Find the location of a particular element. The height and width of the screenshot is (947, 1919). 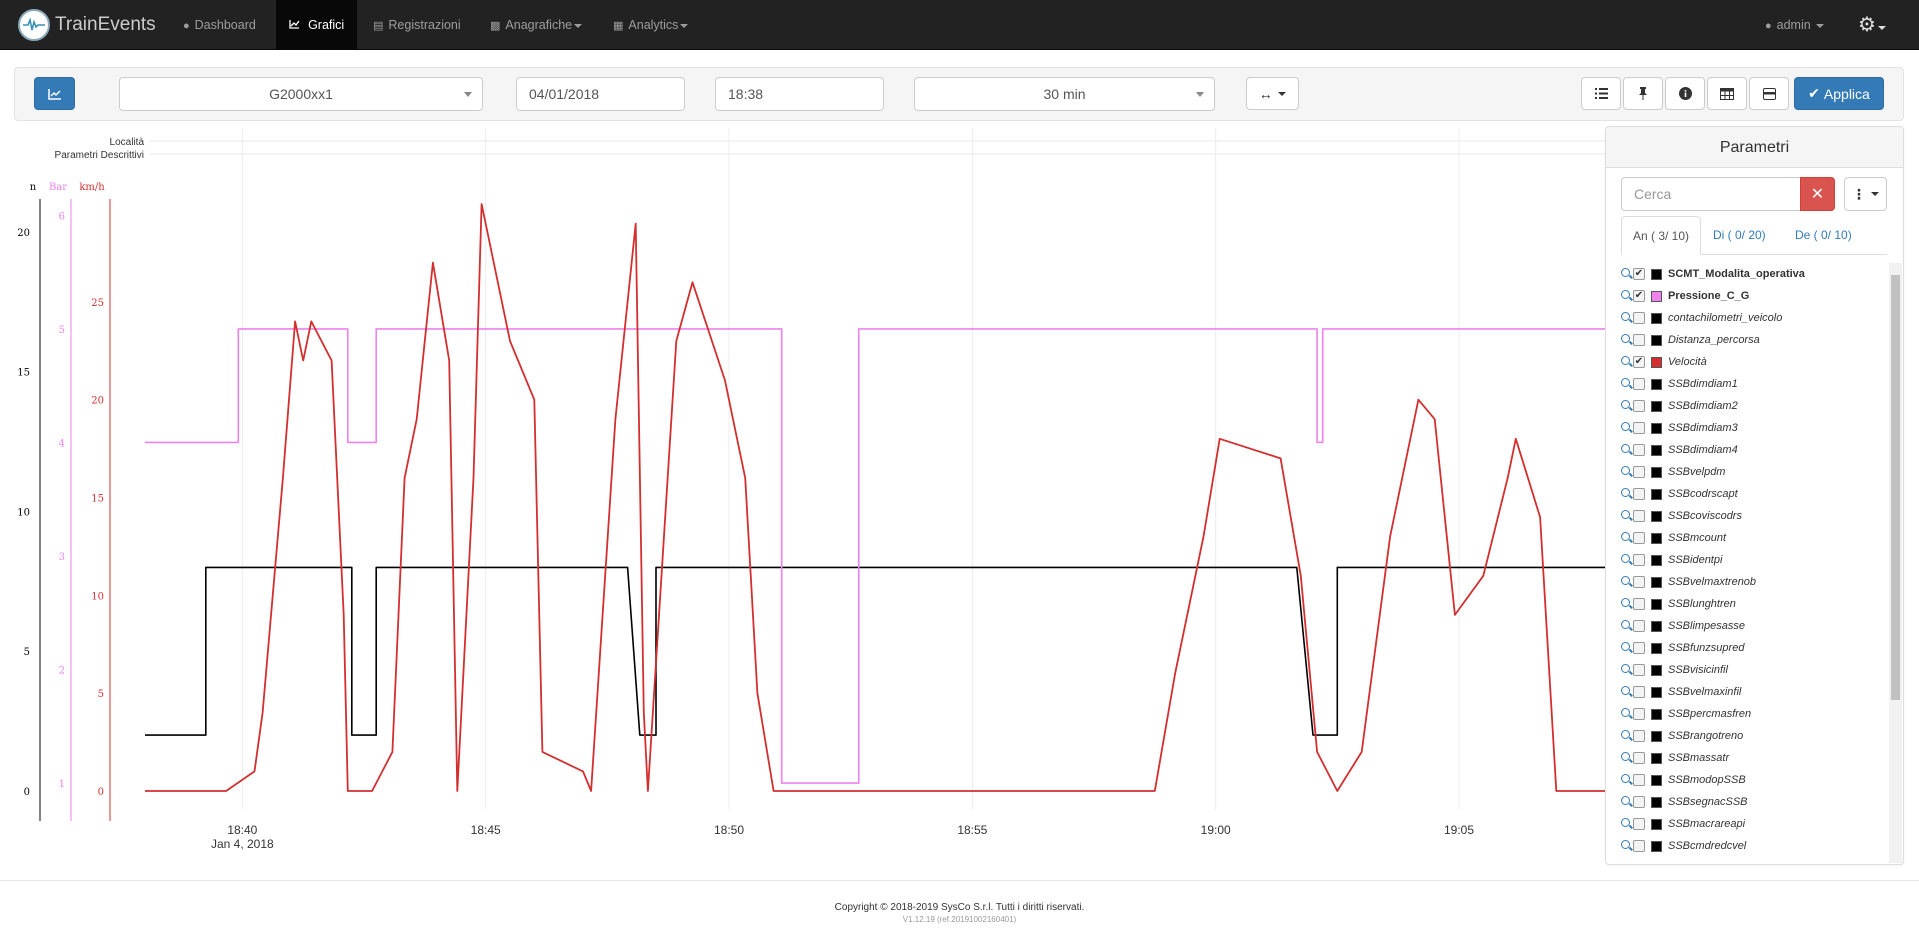

panel-toggle-button is located at coordinates (1769, 93).